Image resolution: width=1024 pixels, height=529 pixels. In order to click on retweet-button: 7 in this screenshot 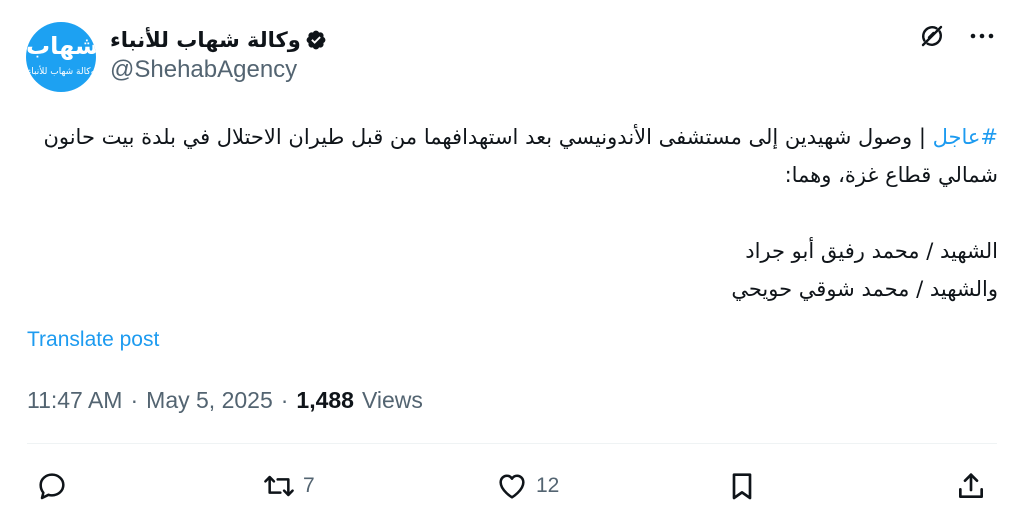, I will do `click(289, 486)`.